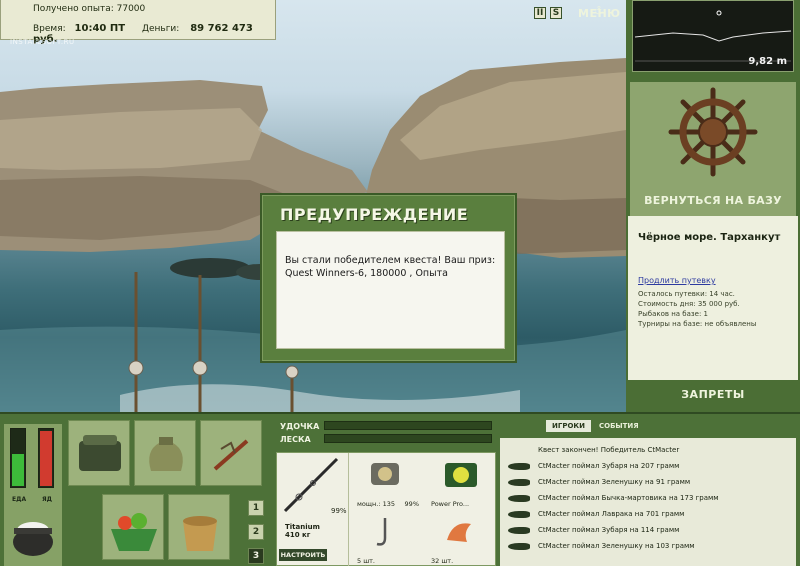 The image size is (800, 566). What do you see at coordinates (302, 527) in the screenshot?
I see `rod-name: Titanium` at bounding box center [302, 527].